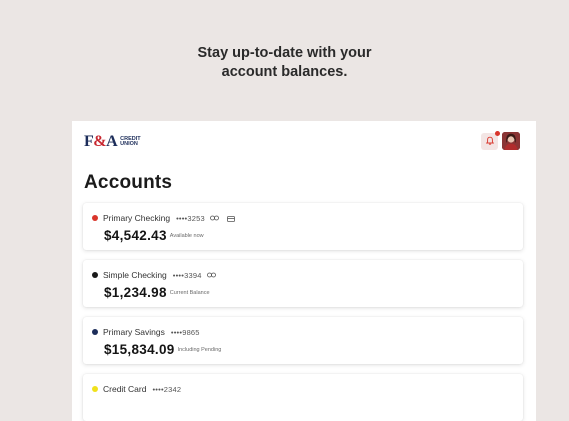  I want to click on tagline-line-2: account balances., so click(284, 72).